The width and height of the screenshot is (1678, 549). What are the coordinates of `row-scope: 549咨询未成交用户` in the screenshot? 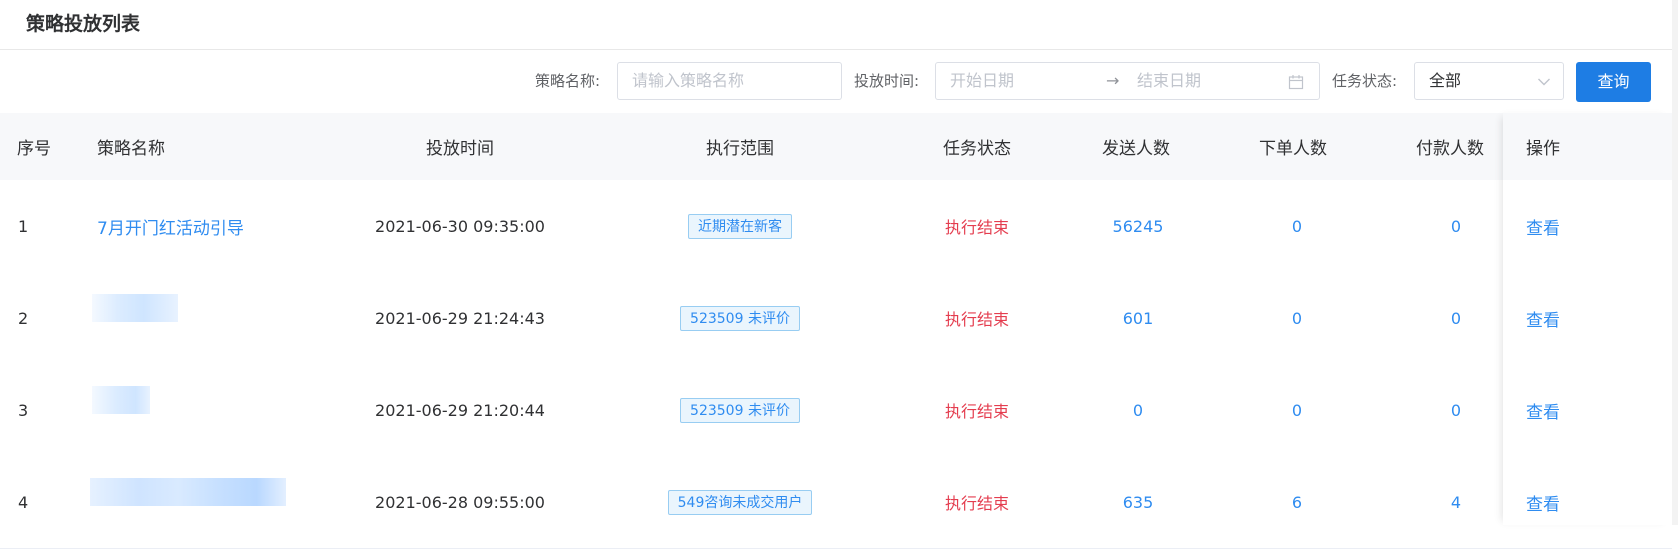 It's located at (740, 502).